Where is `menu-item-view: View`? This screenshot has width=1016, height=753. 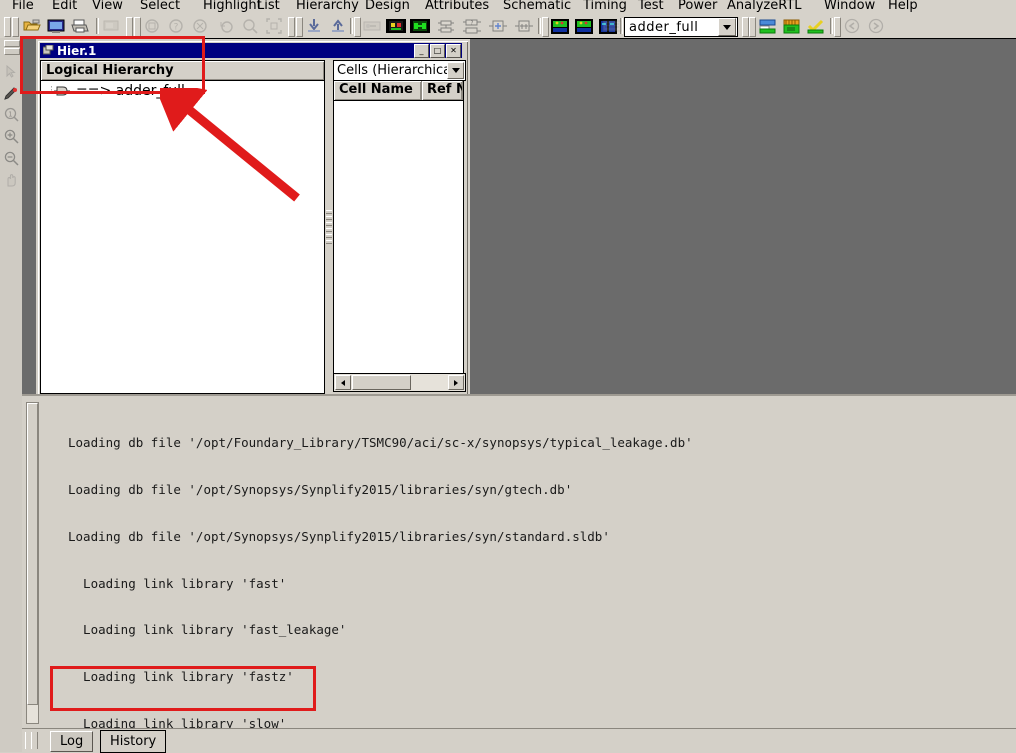
menu-item-view: View is located at coordinates (107, 7).